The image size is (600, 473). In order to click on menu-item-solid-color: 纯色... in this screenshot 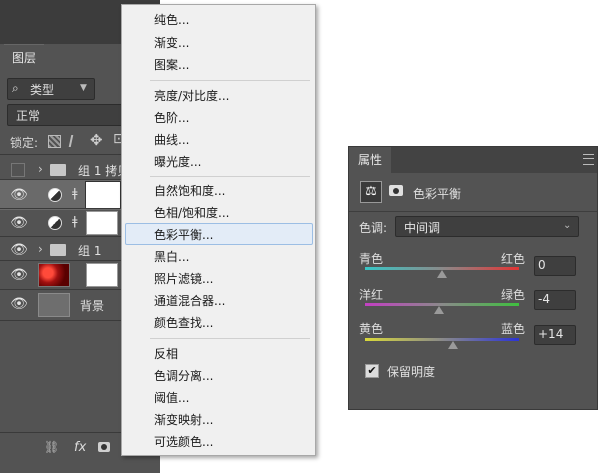, I will do `click(171, 19)`.